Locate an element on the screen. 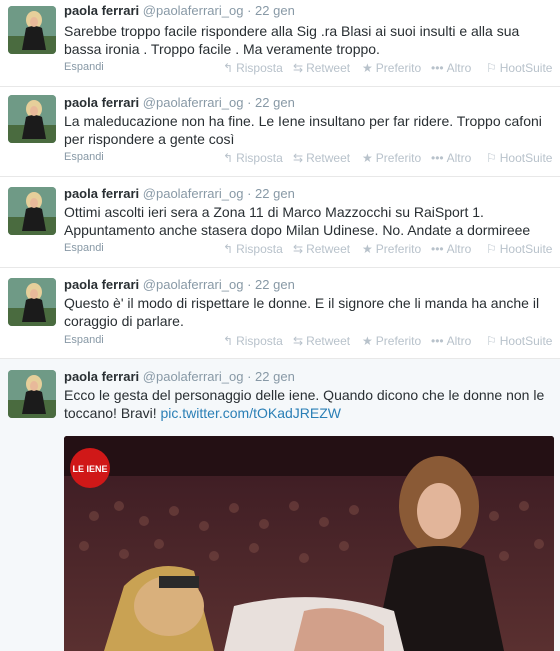 The image size is (560, 651). logo-text: LE IENE is located at coordinates (89, 469).